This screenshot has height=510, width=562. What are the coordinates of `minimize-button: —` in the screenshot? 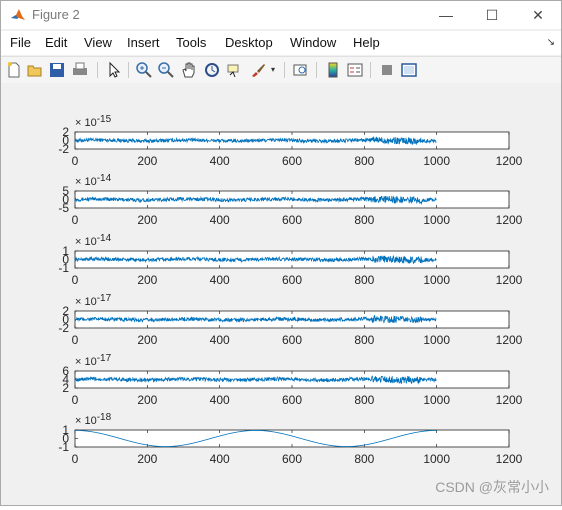 It's located at (446, 15).